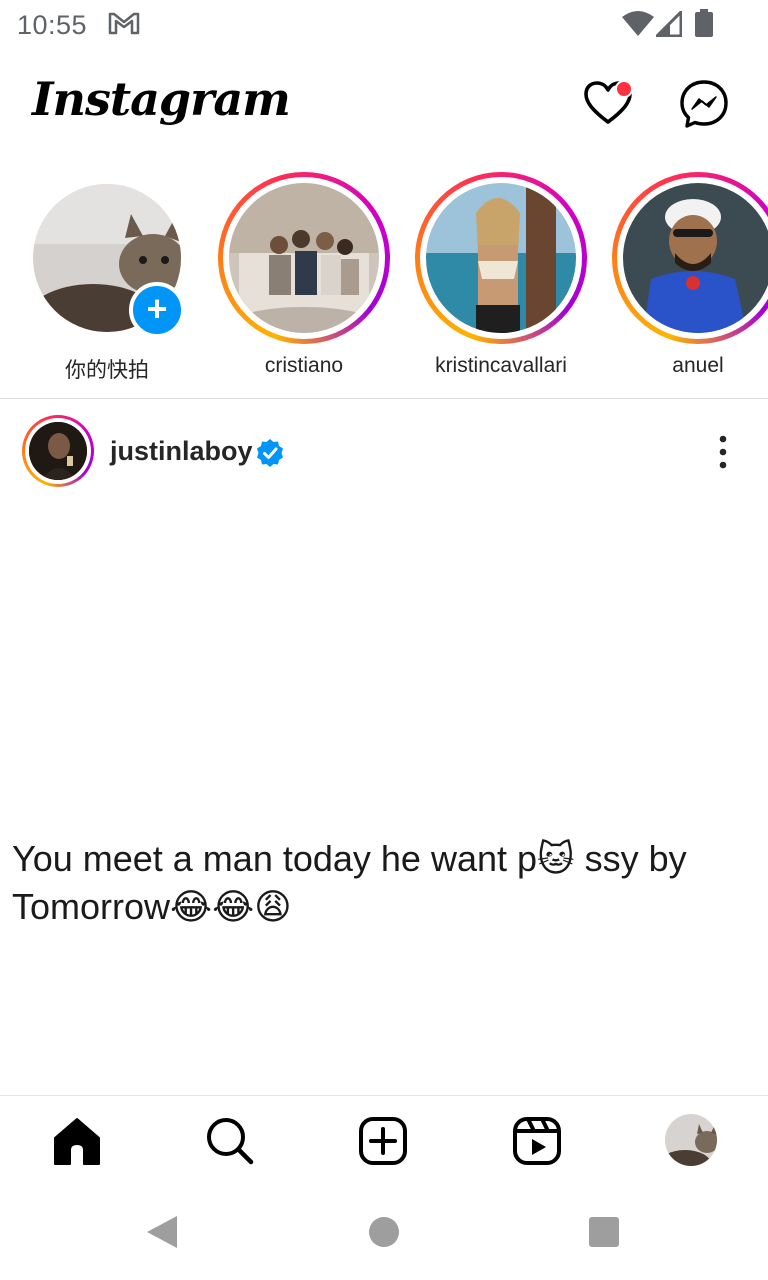 This screenshot has height=1280, width=768. I want to click on add-story-button: +, so click(157, 310).